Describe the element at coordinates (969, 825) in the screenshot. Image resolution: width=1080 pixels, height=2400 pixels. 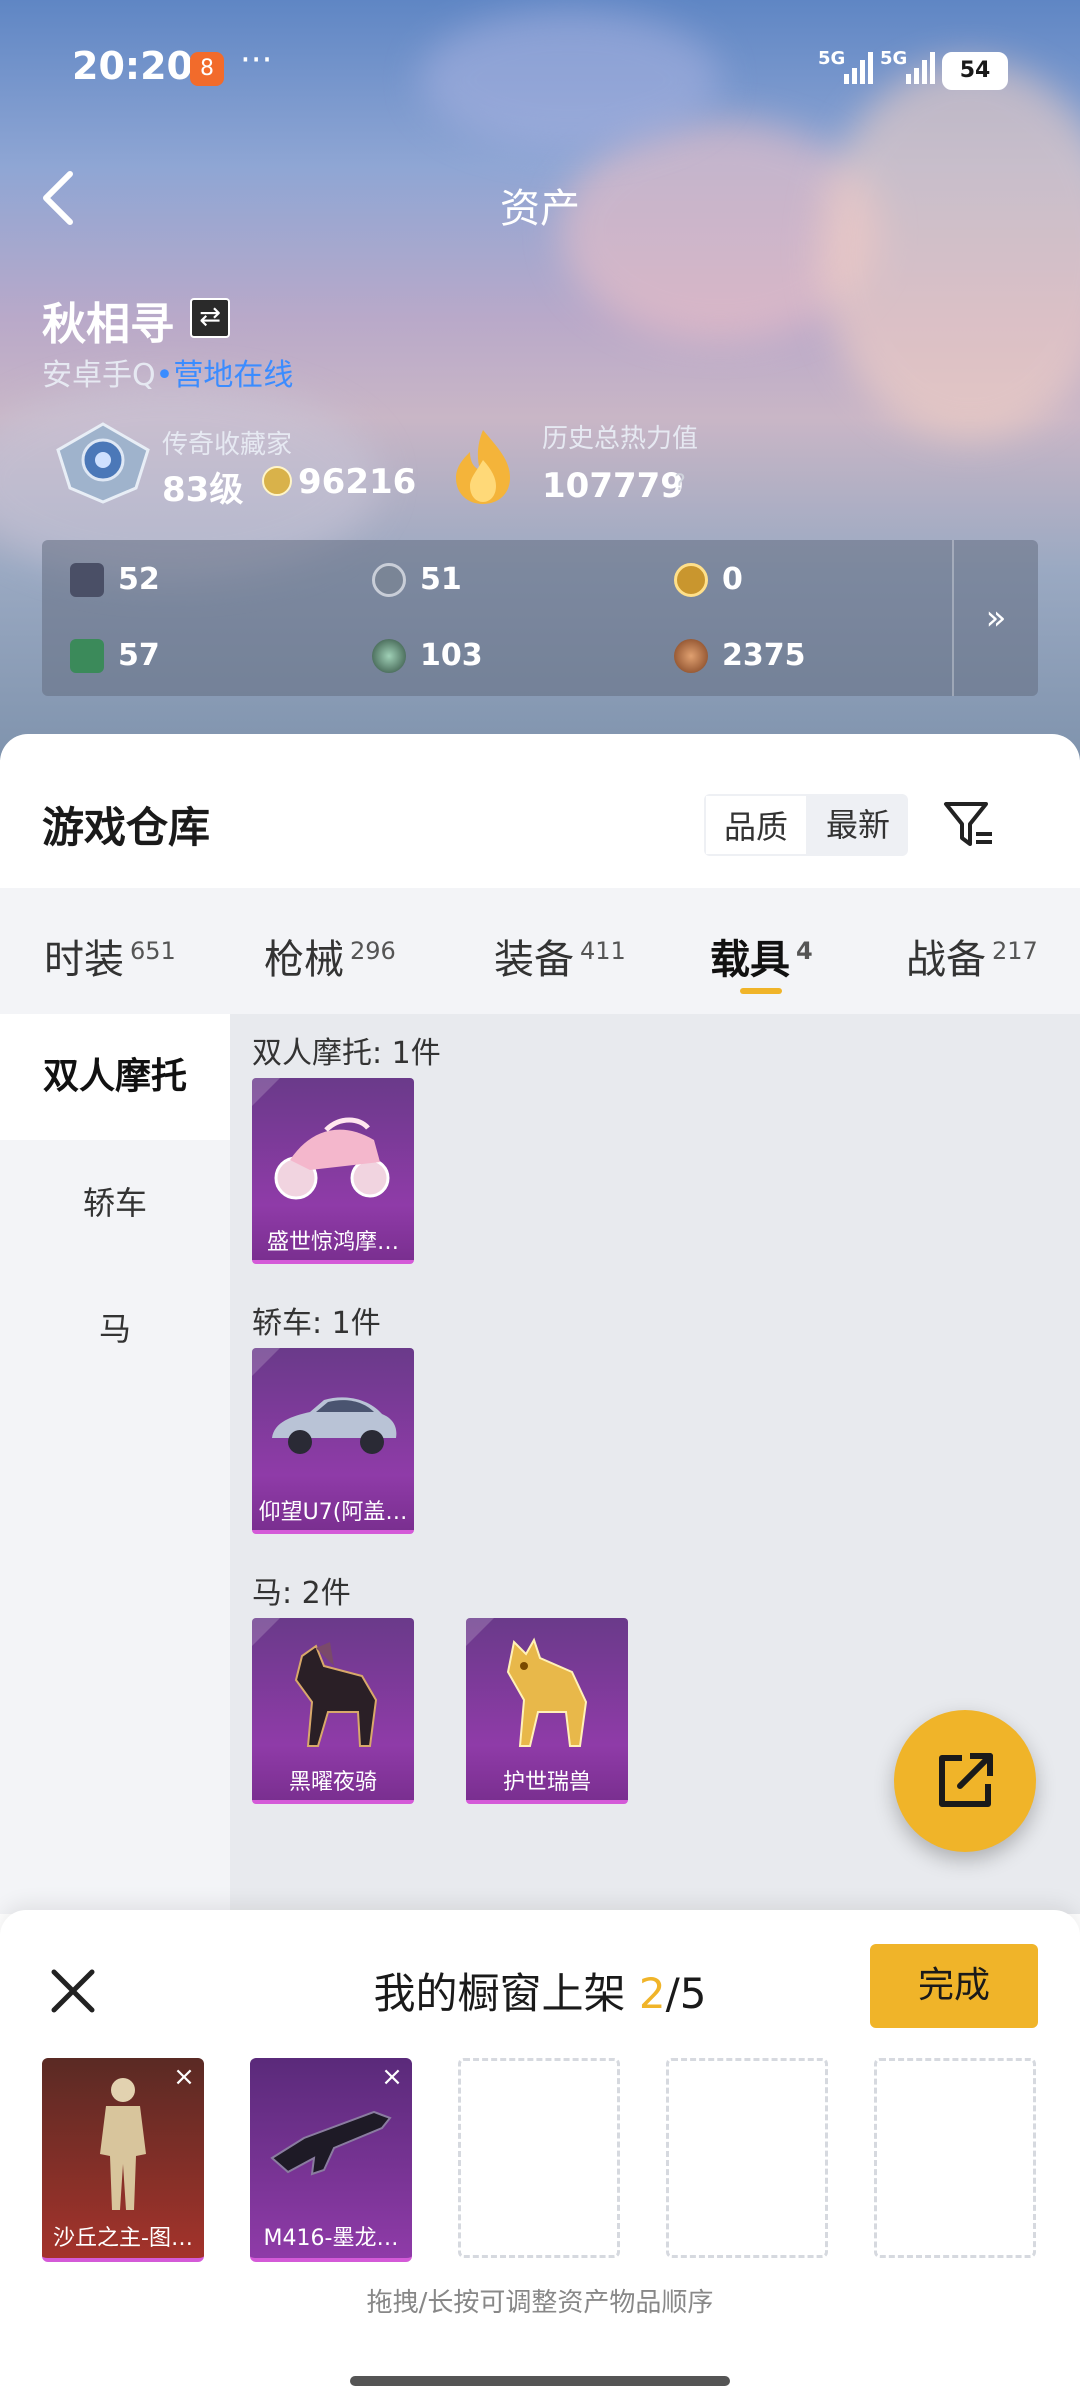
I see `filter-icon` at that location.